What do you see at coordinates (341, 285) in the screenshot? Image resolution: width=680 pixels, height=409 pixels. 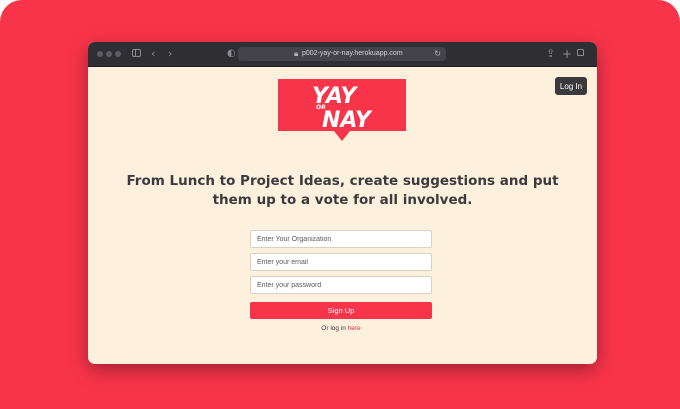 I see `password-input` at bounding box center [341, 285].